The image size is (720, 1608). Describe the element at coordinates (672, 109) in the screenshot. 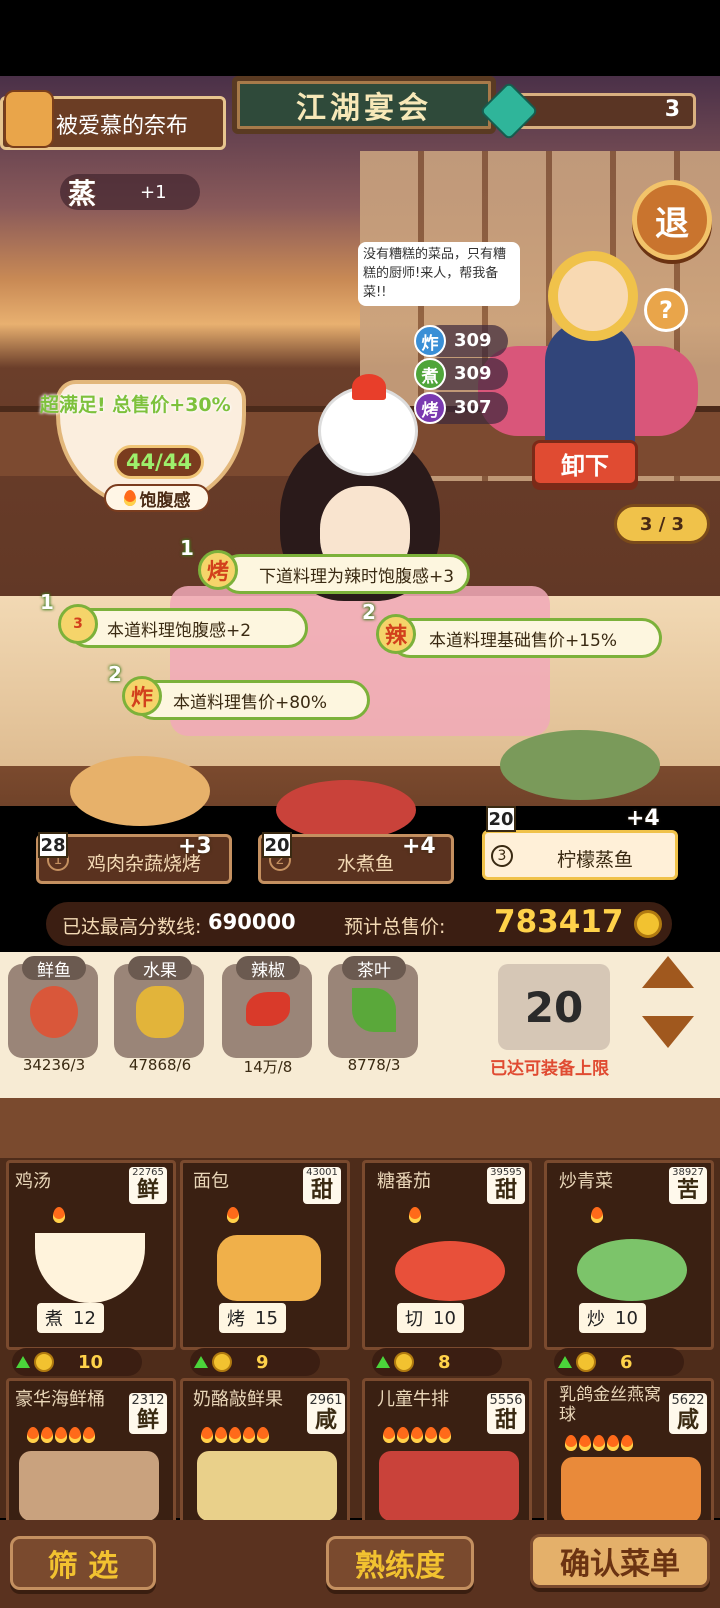

I see `gem-count: 3` at that location.